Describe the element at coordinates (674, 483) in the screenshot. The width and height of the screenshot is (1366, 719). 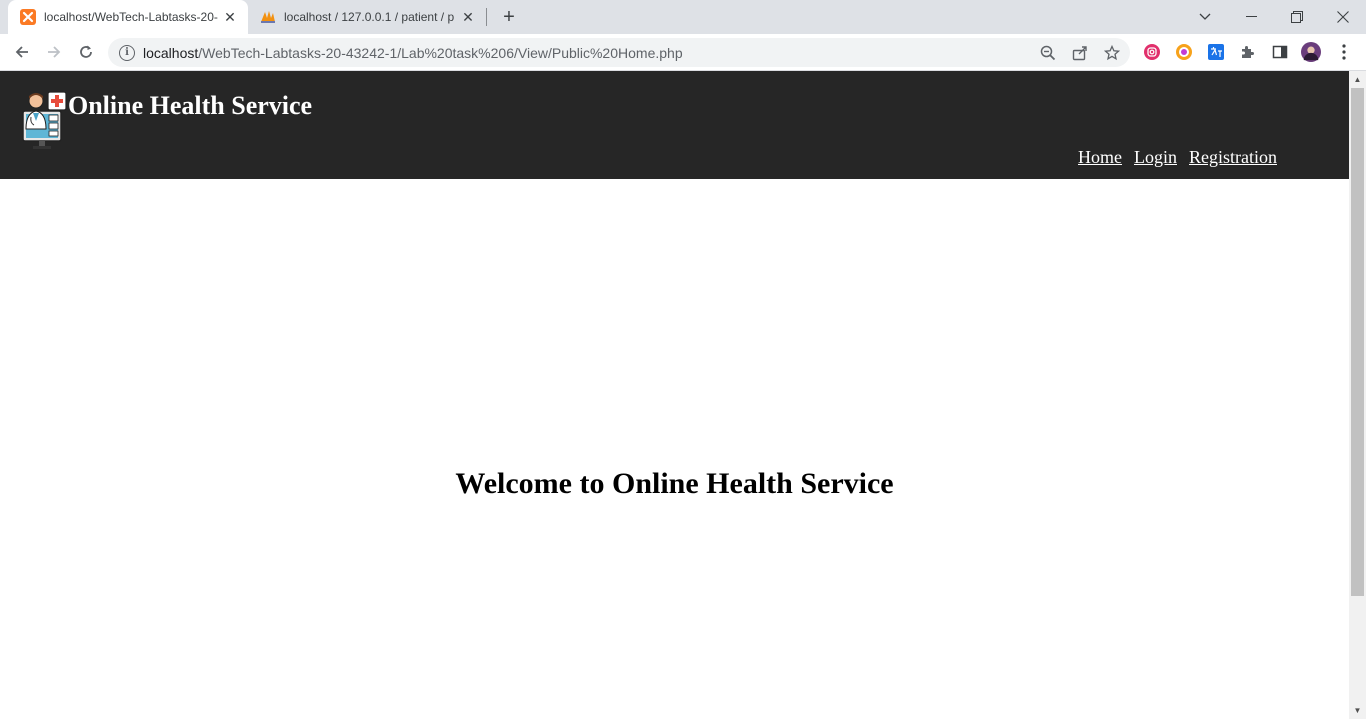
I see `welcome-heading: Welcome to Online Health Service` at that location.